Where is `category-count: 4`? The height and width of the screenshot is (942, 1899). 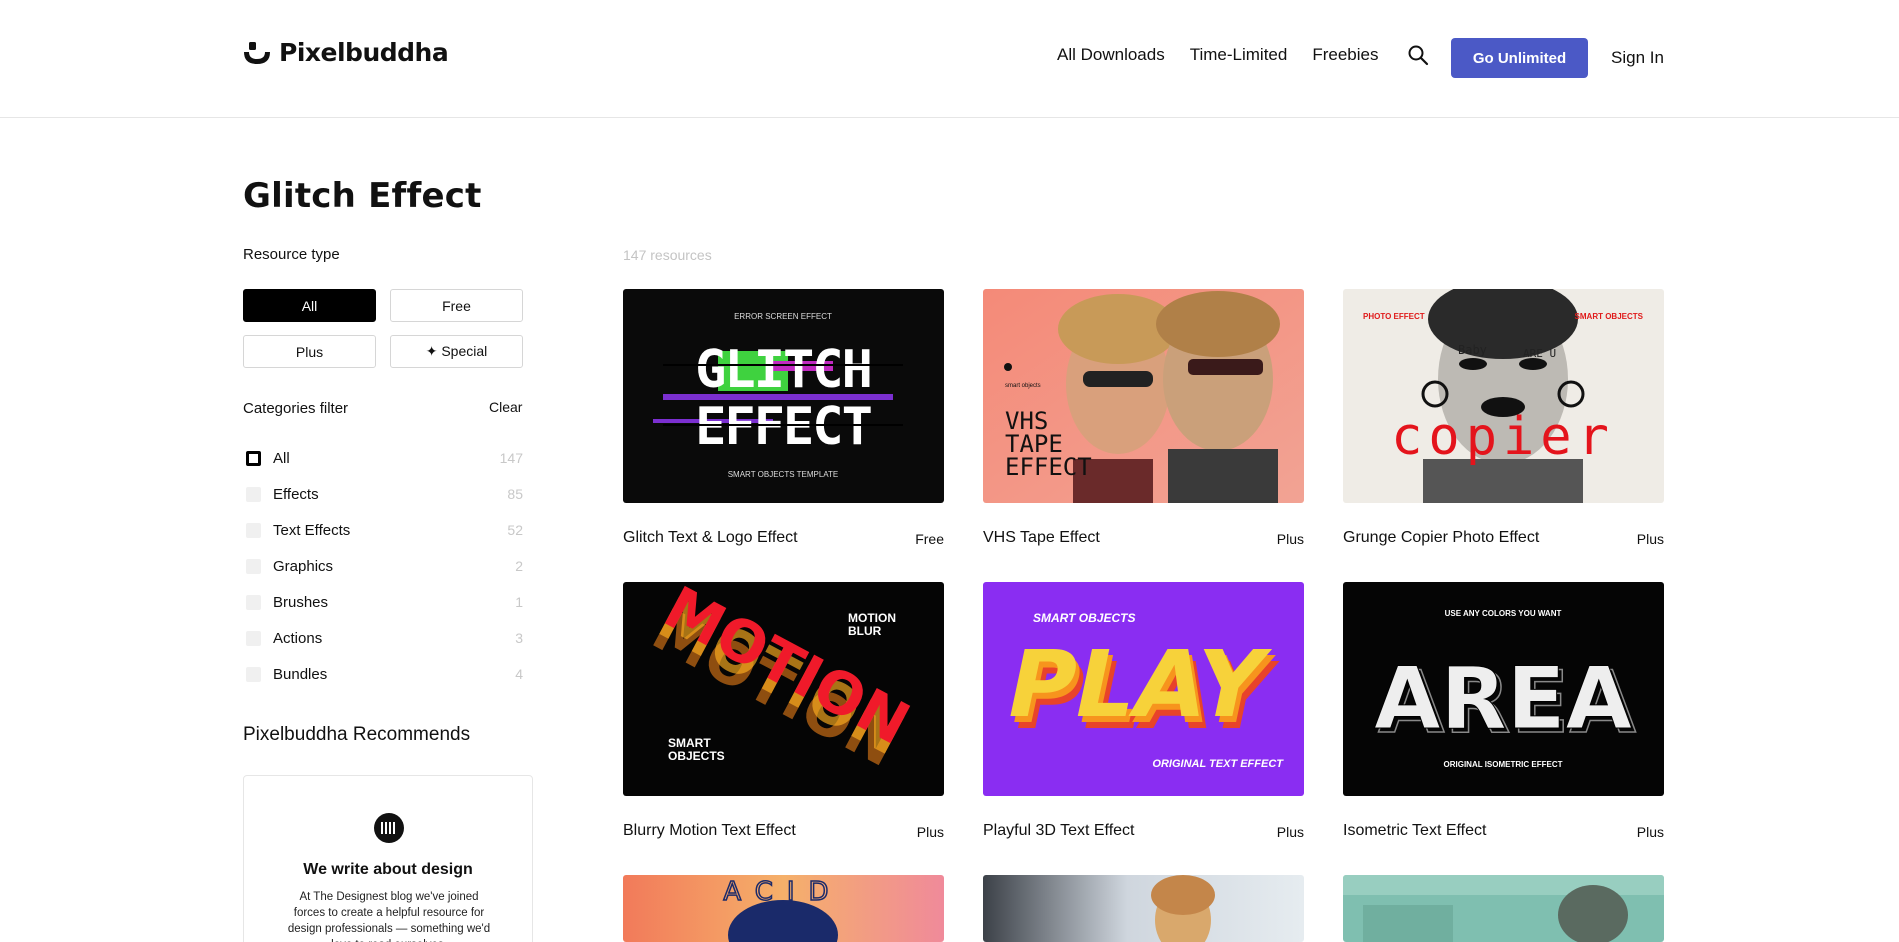 category-count: 4 is located at coordinates (519, 674).